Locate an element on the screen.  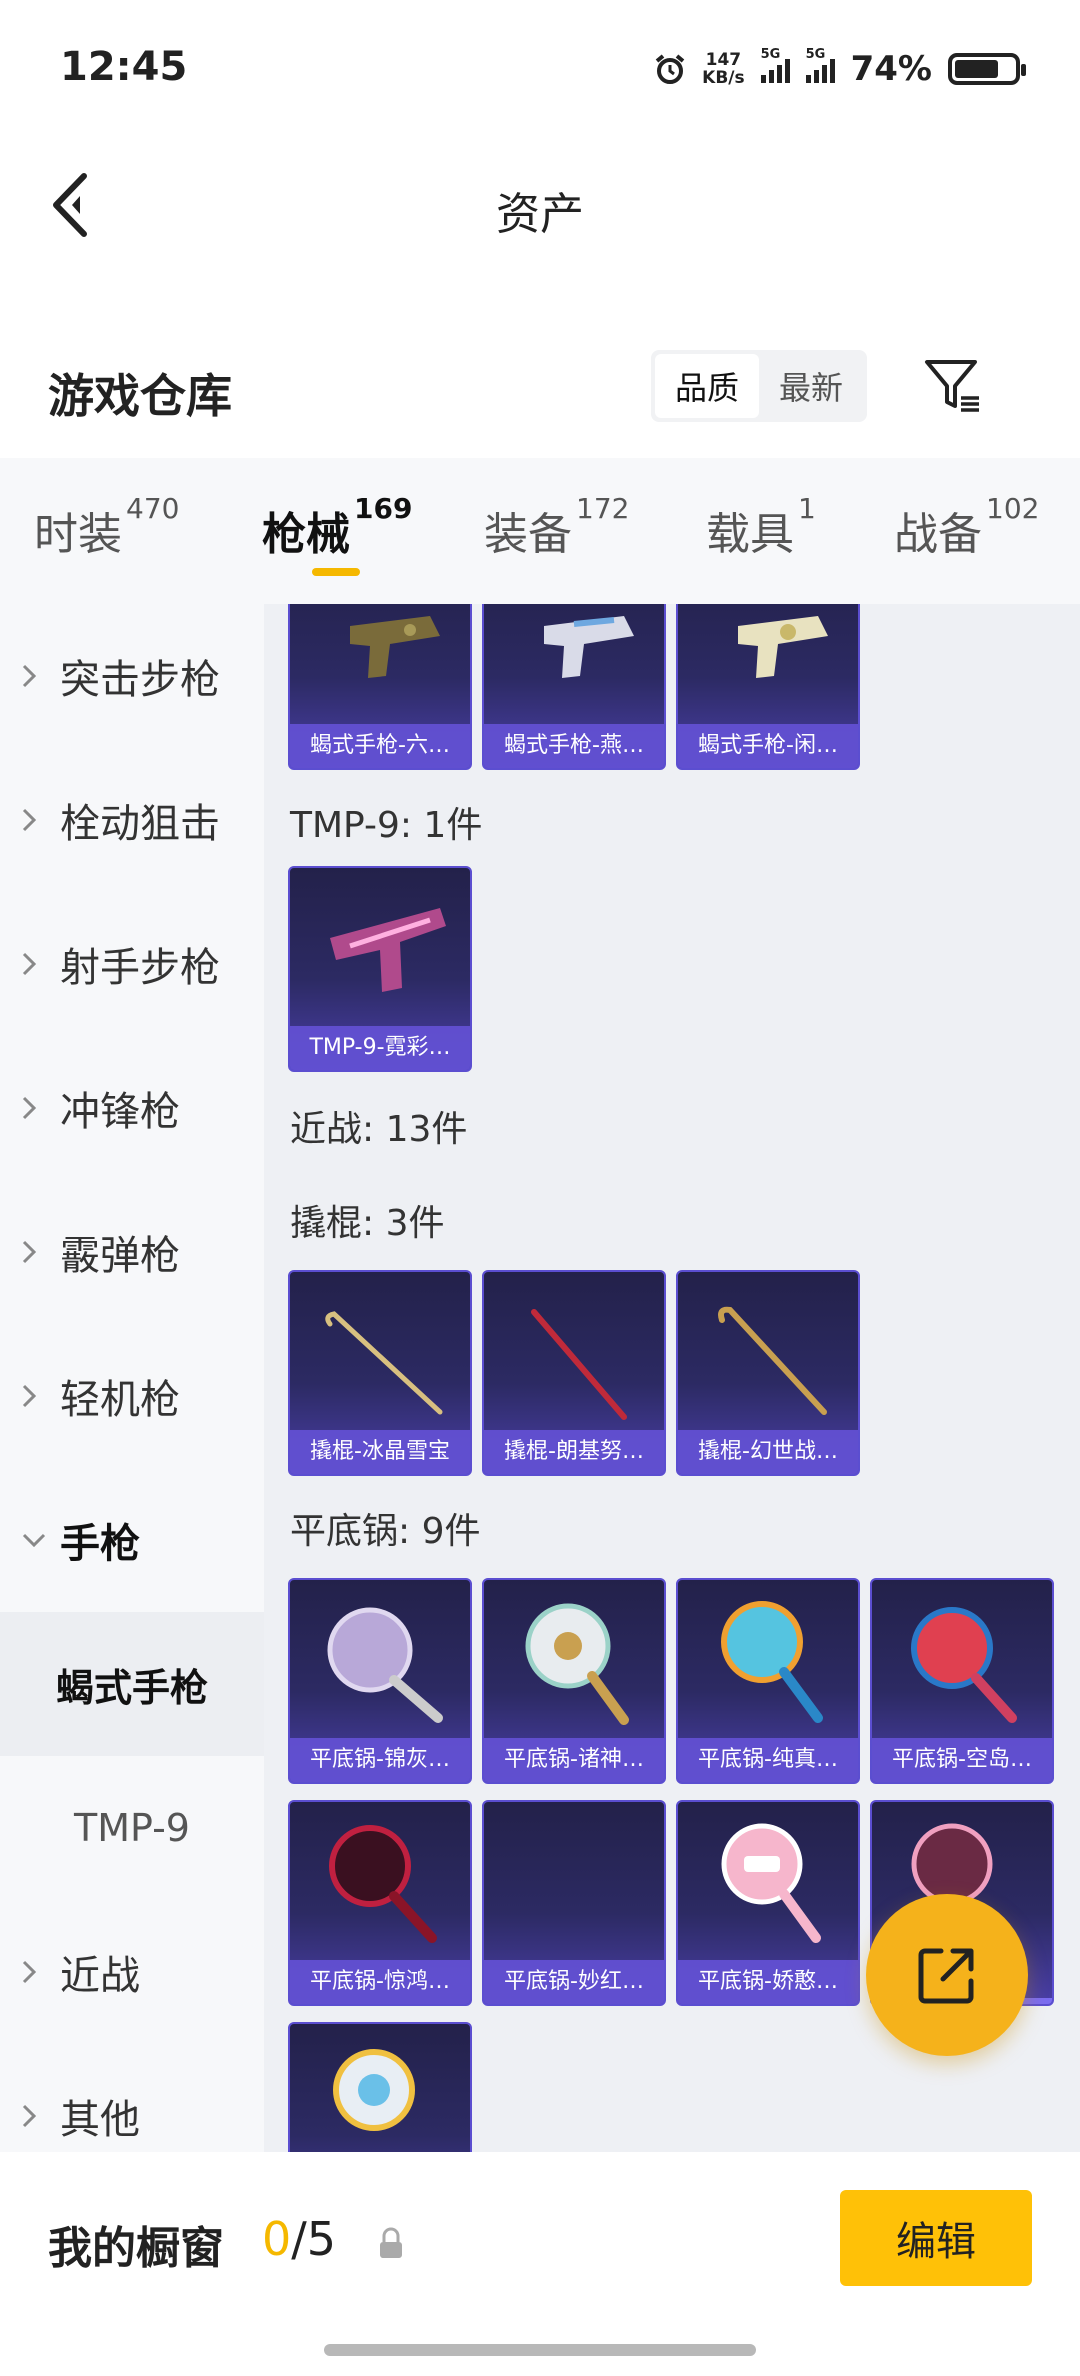
sidebar-item-label: 其他 is located at coordinates (100, 2120).